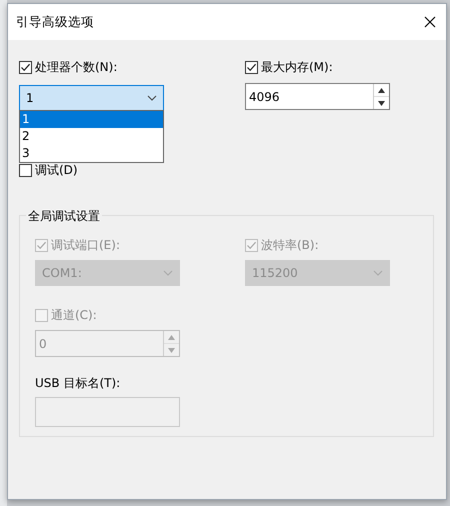 The width and height of the screenshot is (450, 506). What do you see at coordinates (297, 67) in the screenshot?
I see `checkbox-label: 最大内存(M):` at bounding box center [297, 67].